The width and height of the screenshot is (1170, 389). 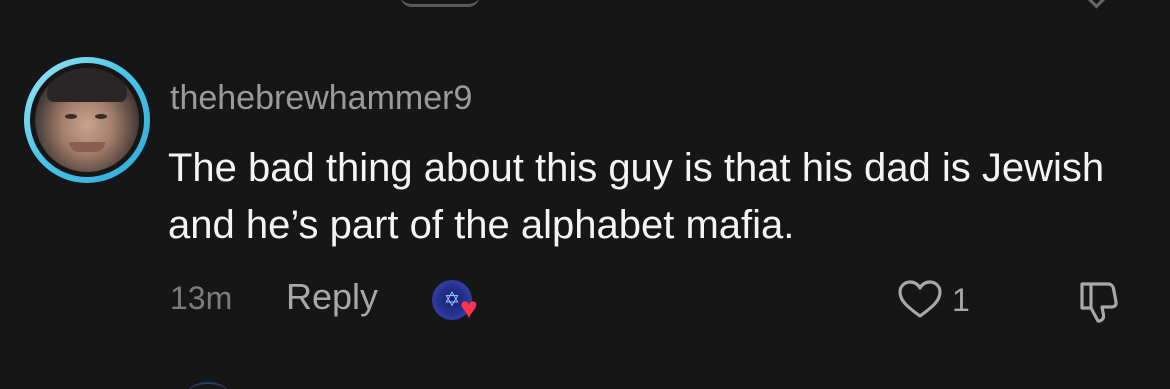 I want to click on like-button: 1, so click(x=946, y=300).